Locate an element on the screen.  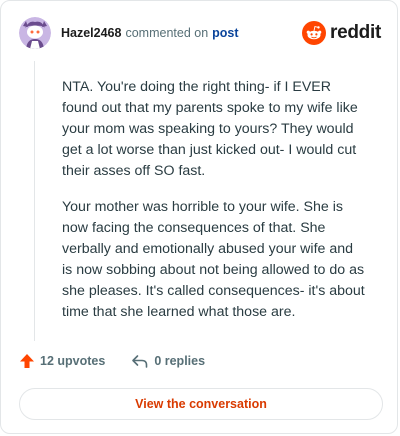
comment-meta: Hazel2468 commented on post is located at coordinates (150, 33).